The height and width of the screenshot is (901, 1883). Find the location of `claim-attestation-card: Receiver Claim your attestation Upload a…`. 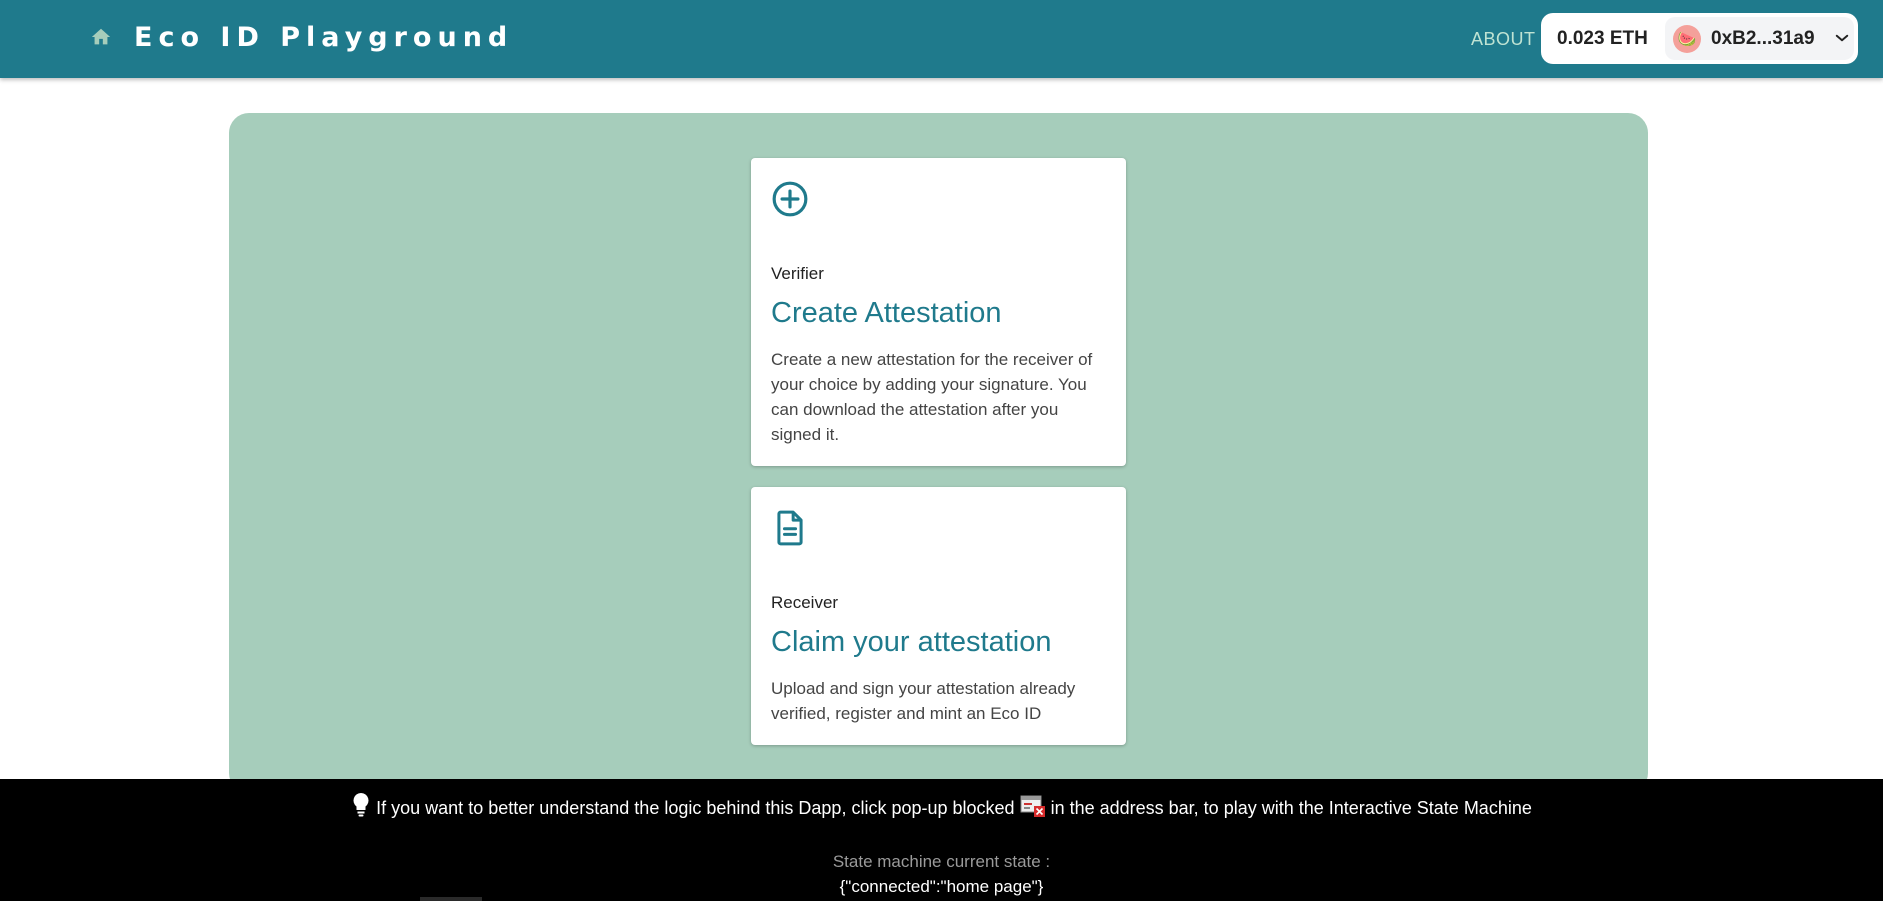

claim-attestation-card: Receiver Claim your attestation Upload a… is located at coordinates (938, 616).